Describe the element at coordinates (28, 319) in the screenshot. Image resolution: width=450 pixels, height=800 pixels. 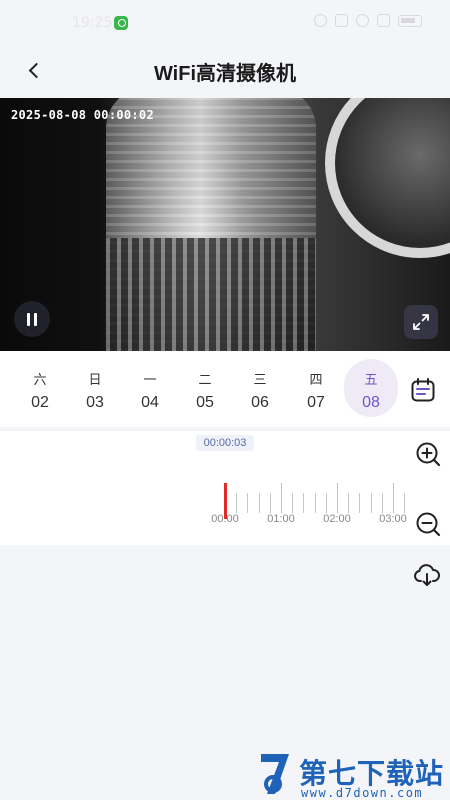
I see `pause-icon` at that location.